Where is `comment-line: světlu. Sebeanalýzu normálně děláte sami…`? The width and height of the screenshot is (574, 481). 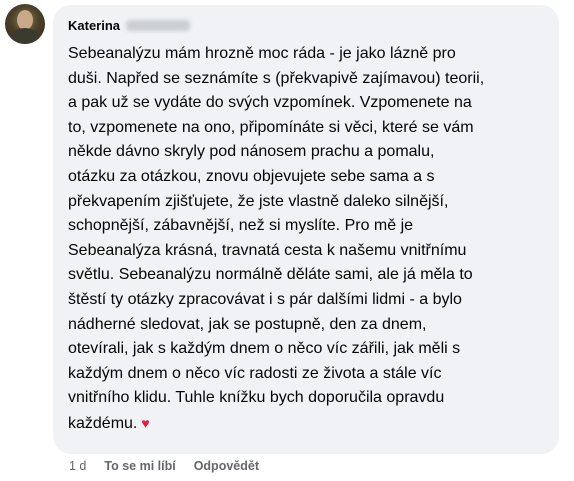 comment-line: světlu. Sebeanalýzu normálně děláte sami… is located at coordinates (270, 275).